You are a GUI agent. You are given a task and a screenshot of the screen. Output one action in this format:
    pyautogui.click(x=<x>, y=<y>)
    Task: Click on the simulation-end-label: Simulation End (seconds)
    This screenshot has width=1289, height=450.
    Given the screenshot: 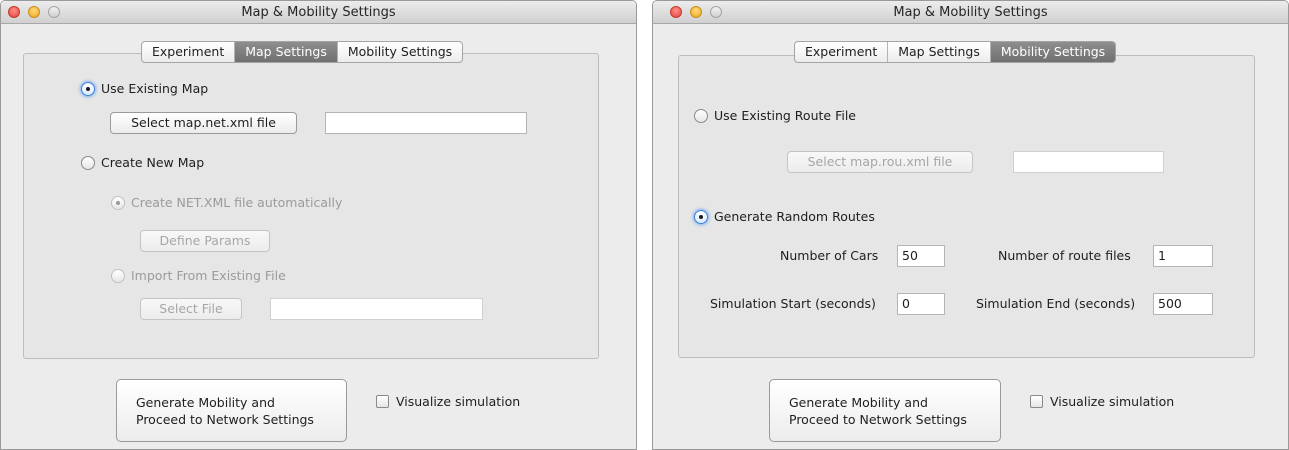 What is the action you would take?
    pyautogui.click(x=1056, y=303)
    